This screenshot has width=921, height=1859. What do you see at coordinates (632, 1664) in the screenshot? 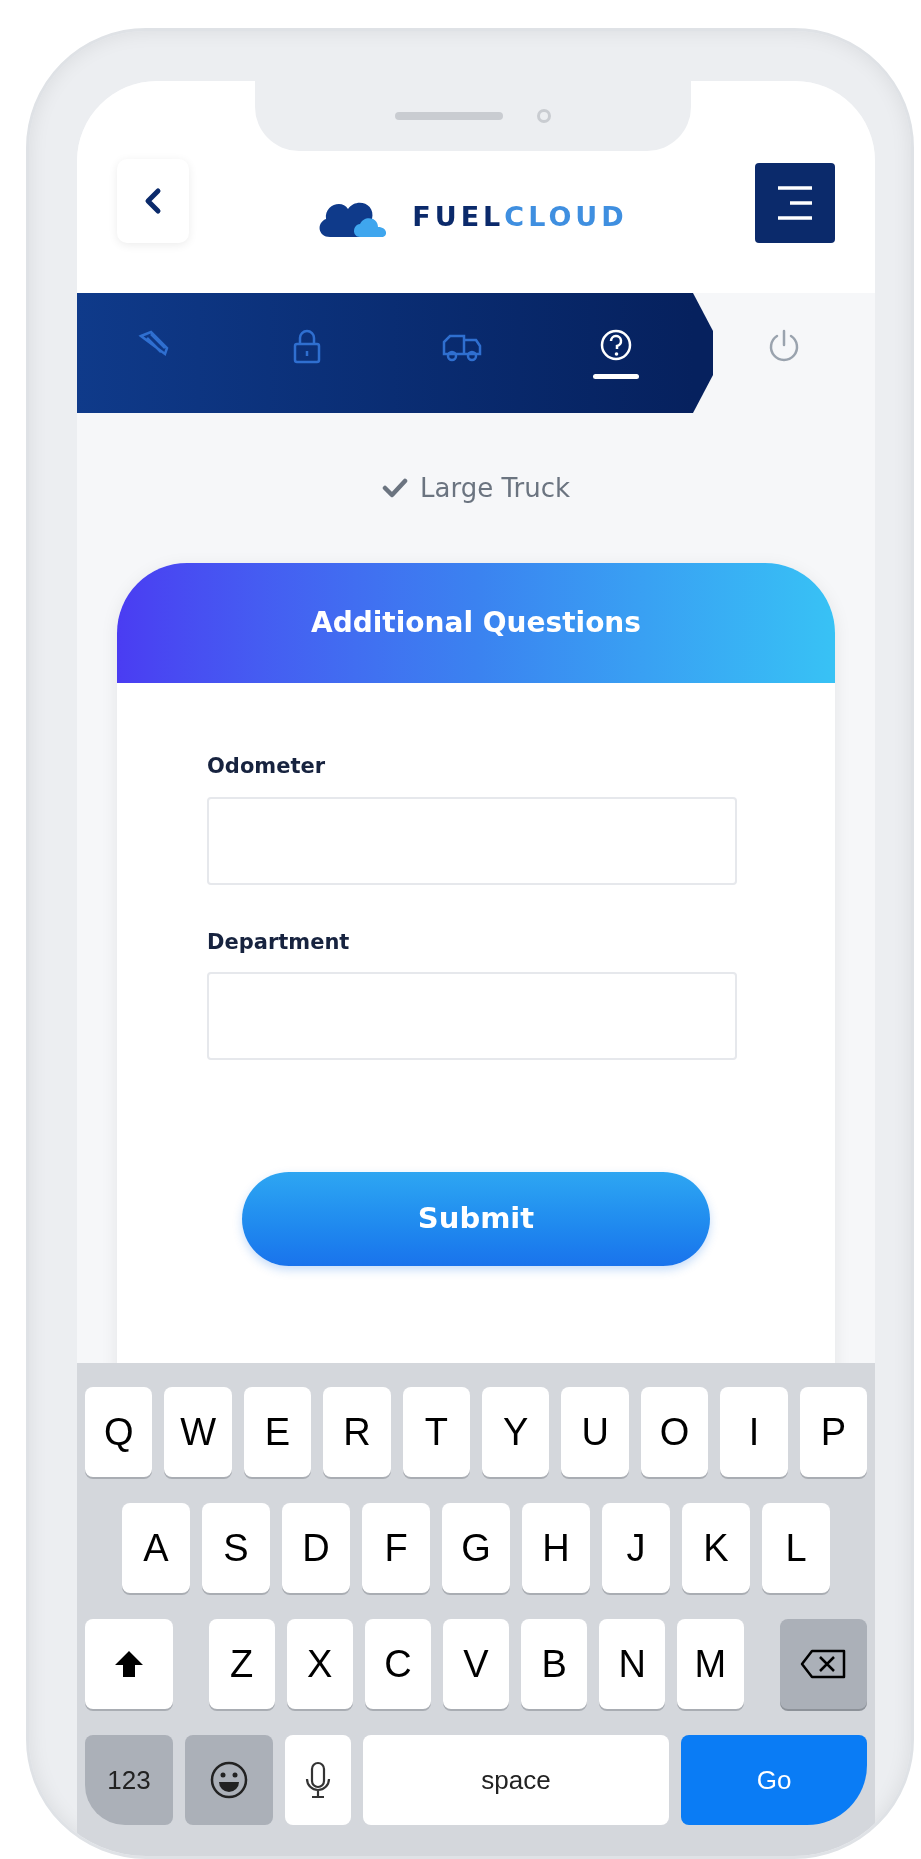
I see `keyboard-key: N` at bounding box center [632, 1664].